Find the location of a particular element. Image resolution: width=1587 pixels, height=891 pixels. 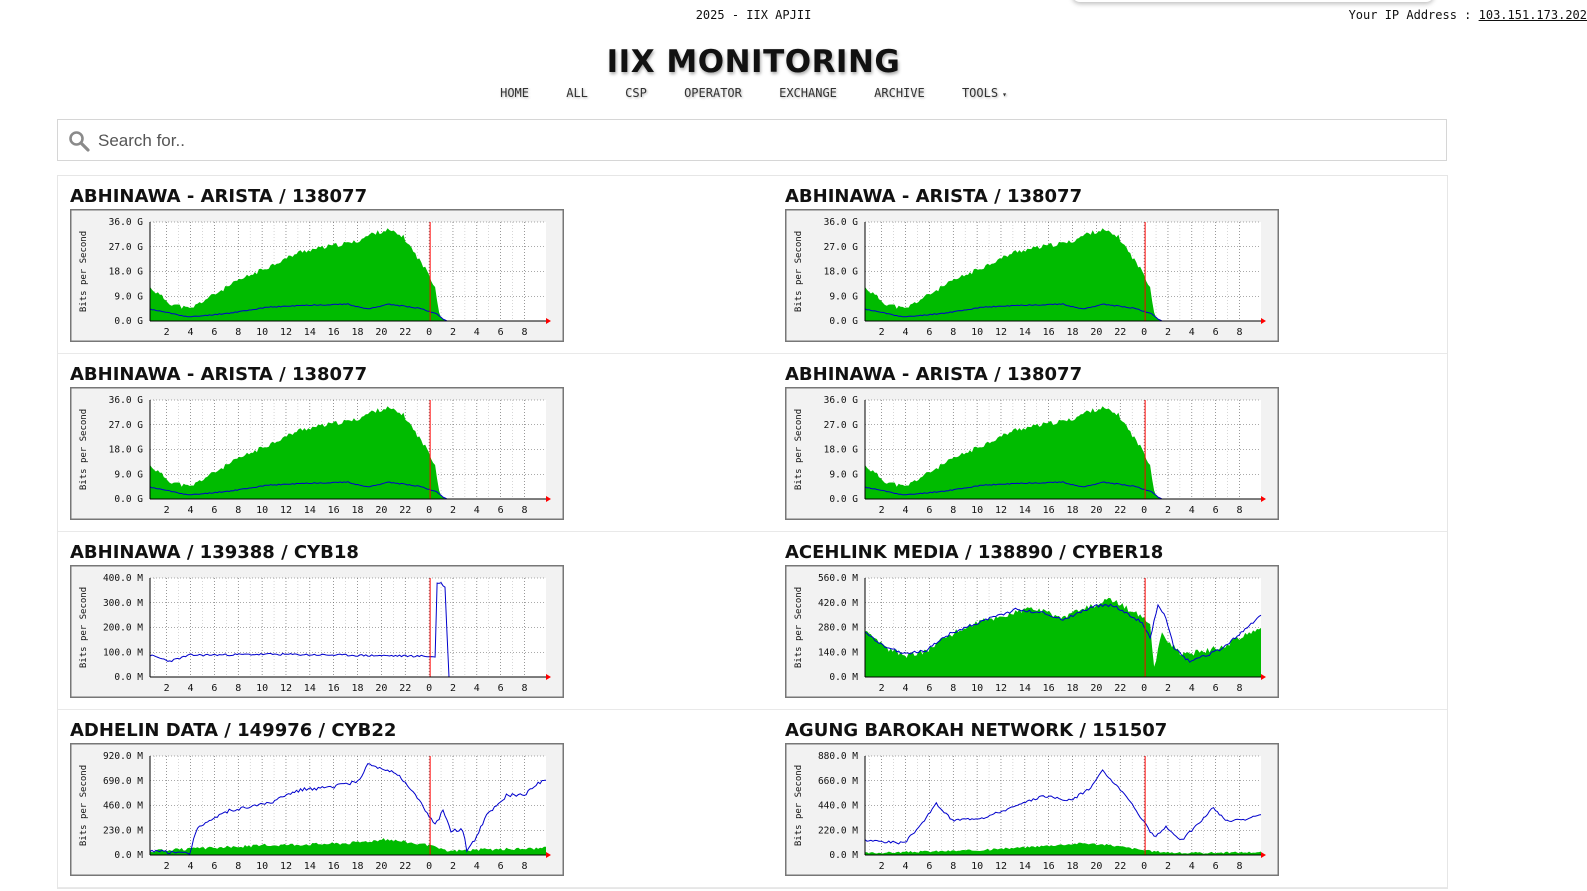

chevron-down-icon: ▾ is located at coordinates (1004, 94).